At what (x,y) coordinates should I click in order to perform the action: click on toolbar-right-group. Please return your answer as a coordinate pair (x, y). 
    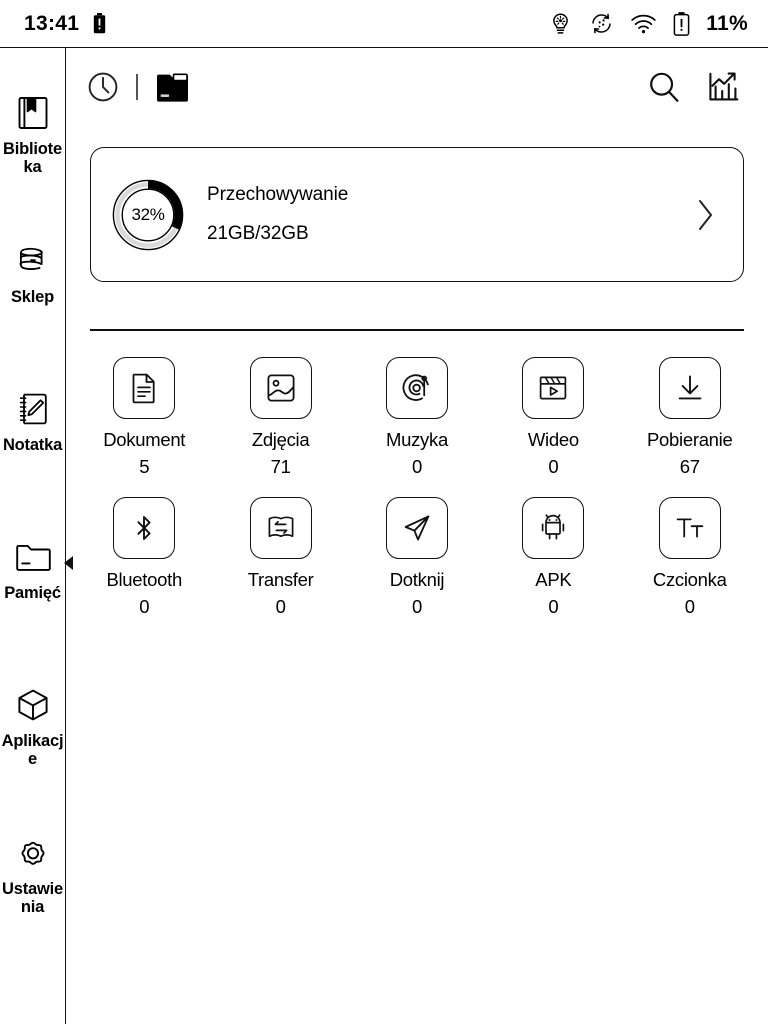
    Looking at the image, I should click on (694, 87).